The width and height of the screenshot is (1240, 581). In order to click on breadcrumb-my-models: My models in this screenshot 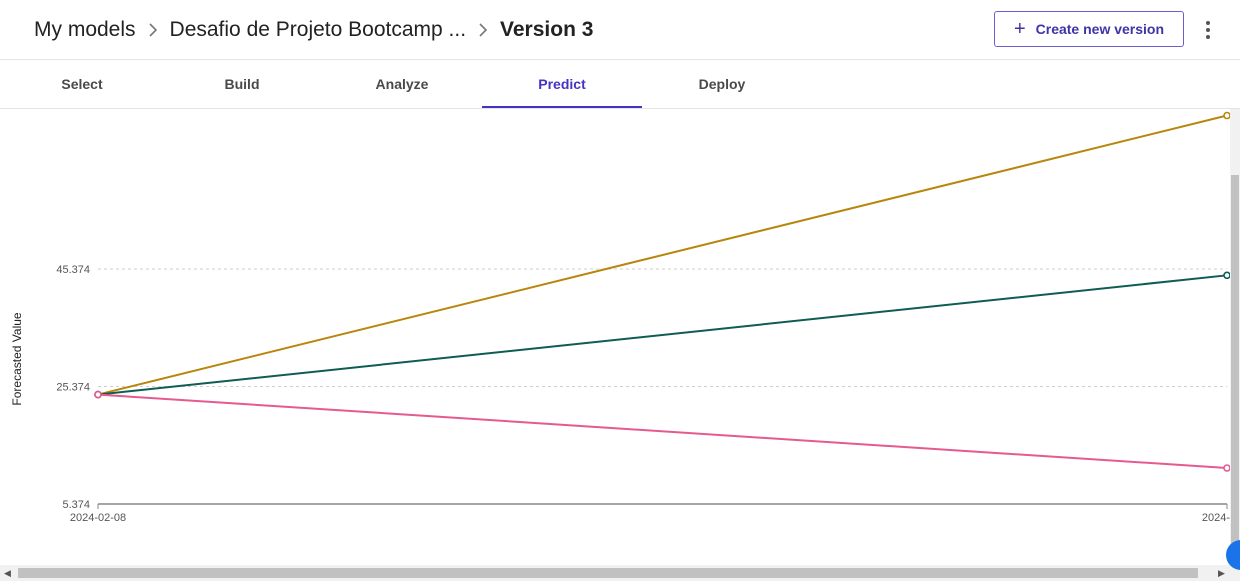, I will do `click(85, 30)`.